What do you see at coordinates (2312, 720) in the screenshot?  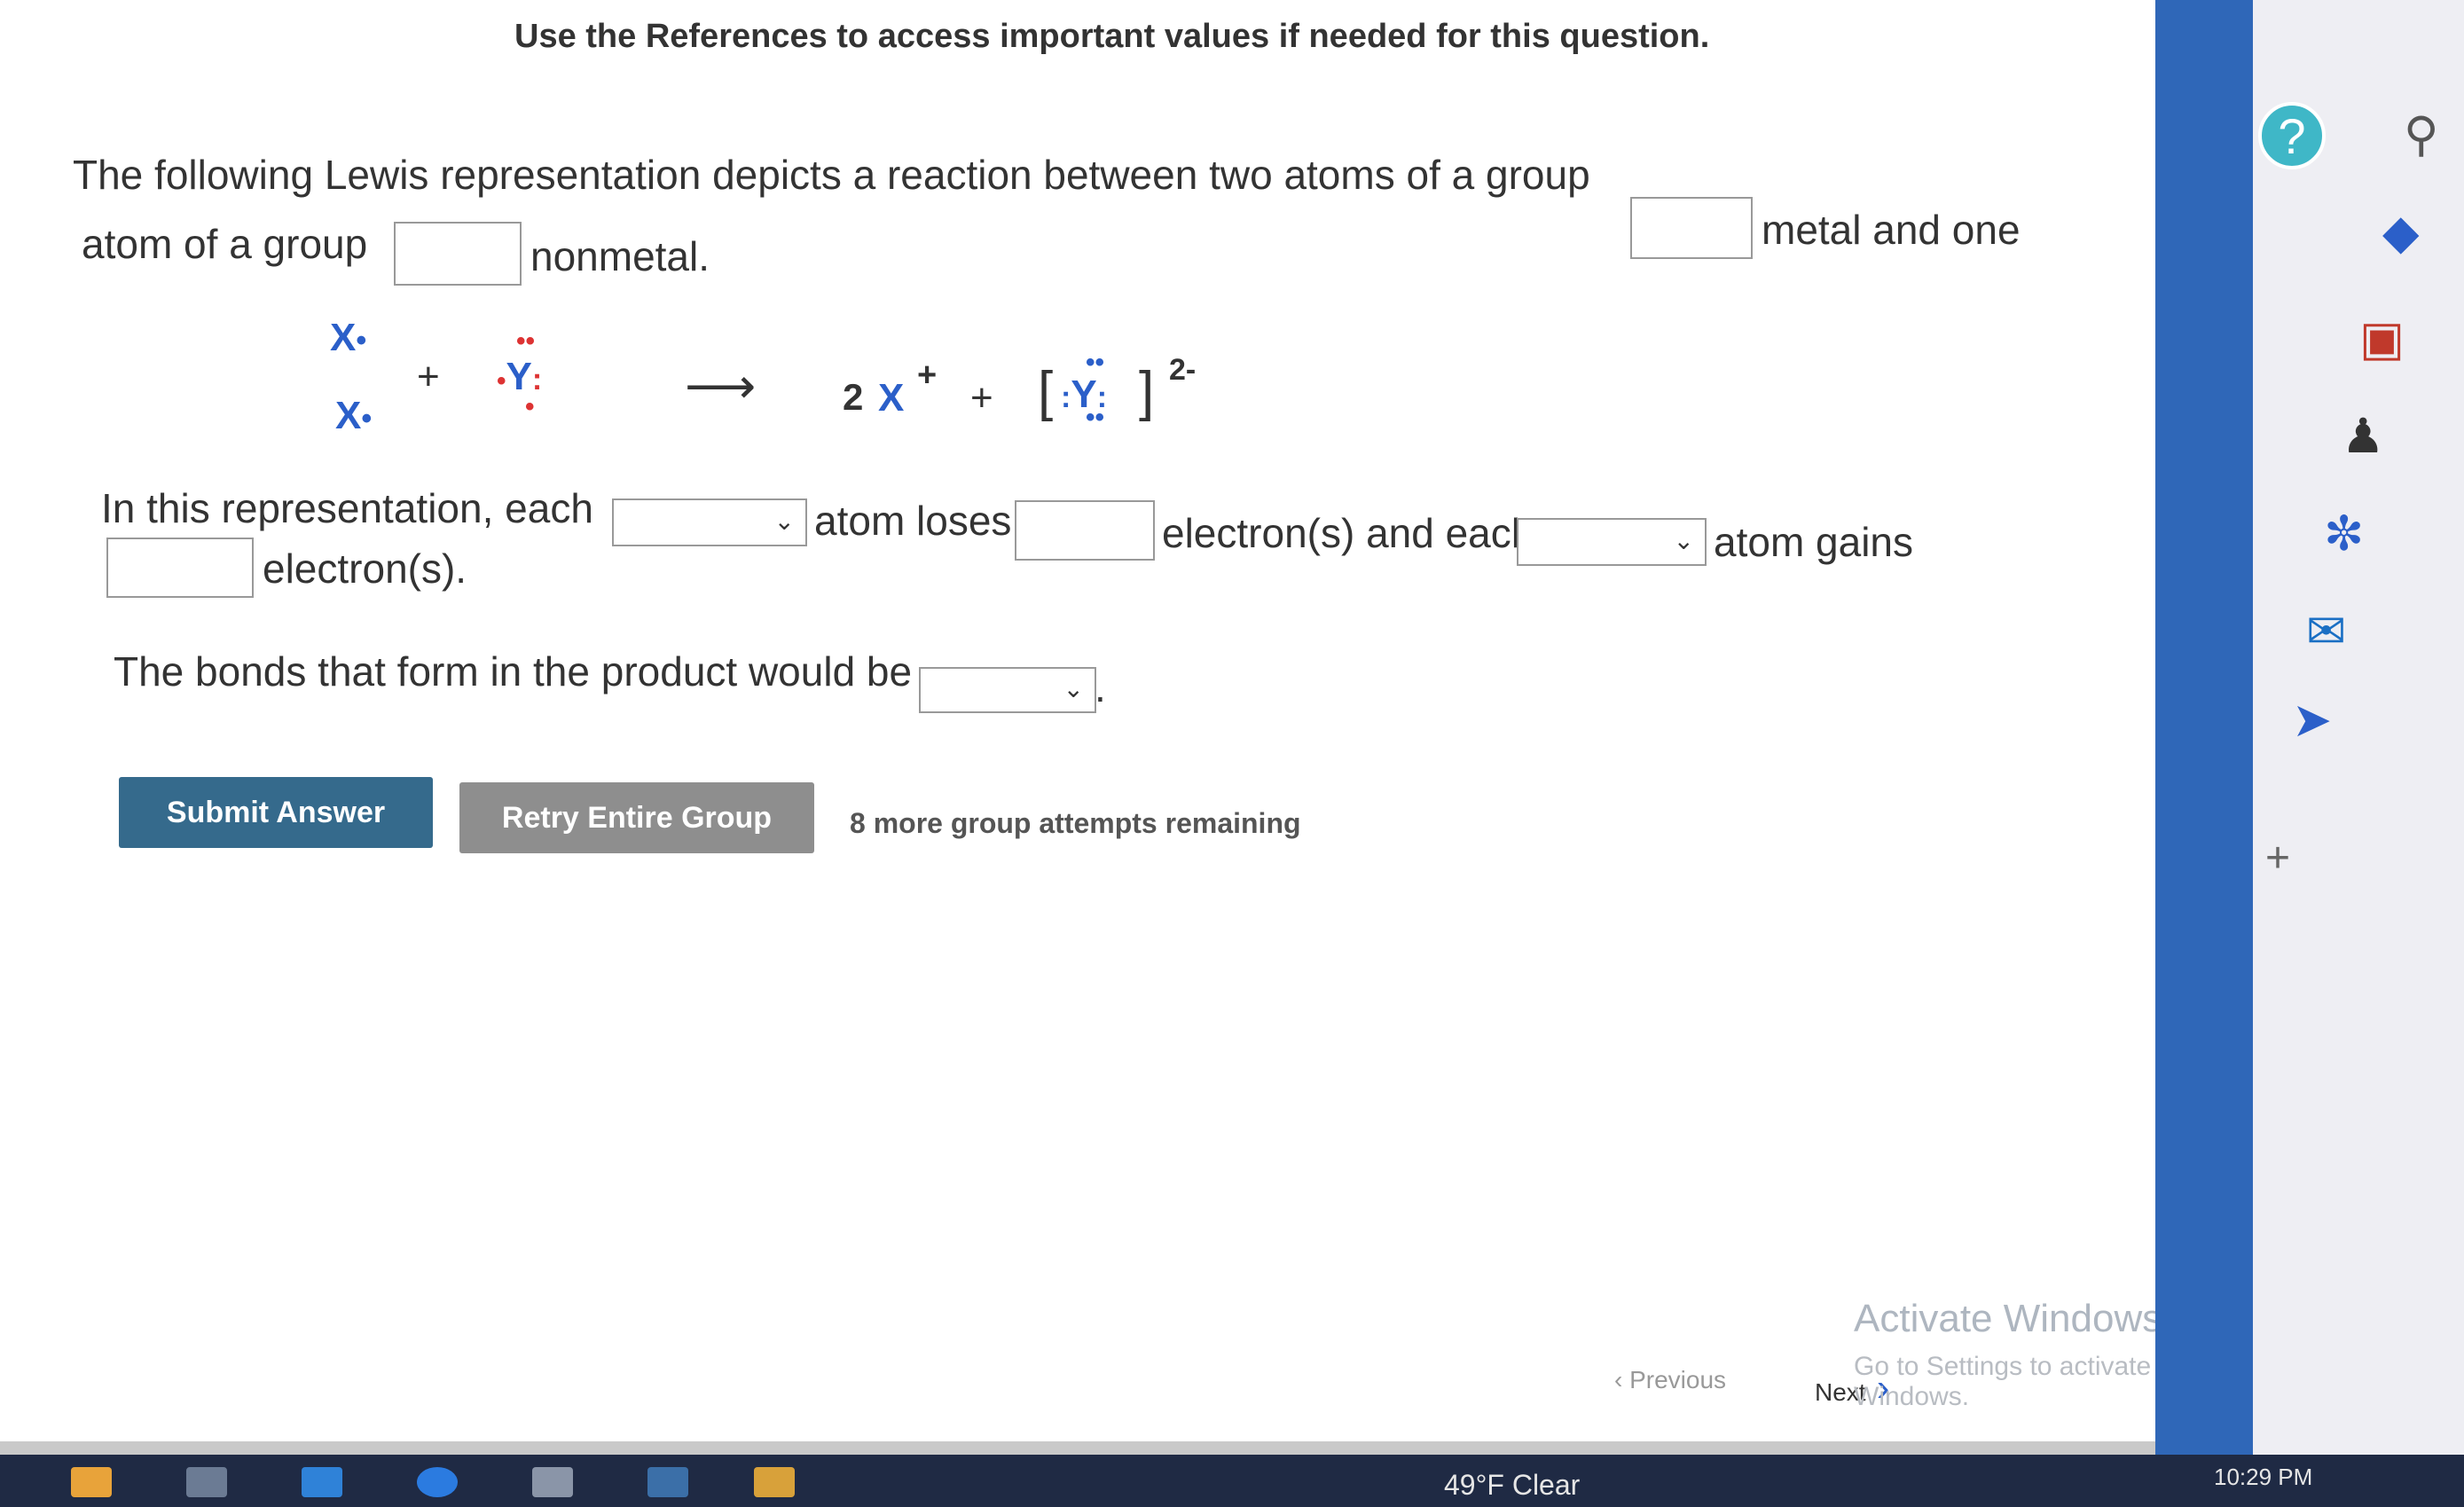 I see `send-icon: ➤` at bounding box center [2312, 720].